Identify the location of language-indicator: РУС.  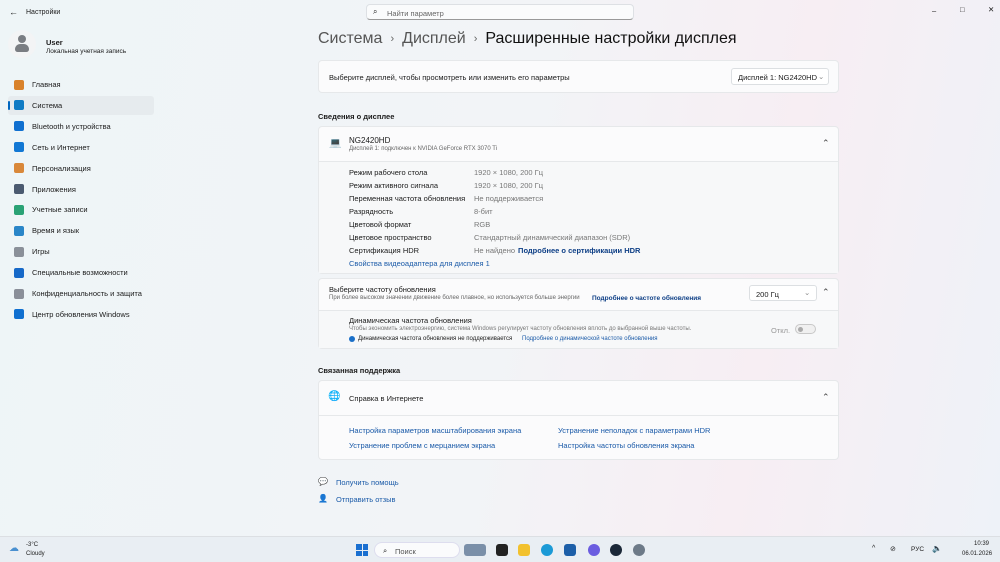
(917, 549).